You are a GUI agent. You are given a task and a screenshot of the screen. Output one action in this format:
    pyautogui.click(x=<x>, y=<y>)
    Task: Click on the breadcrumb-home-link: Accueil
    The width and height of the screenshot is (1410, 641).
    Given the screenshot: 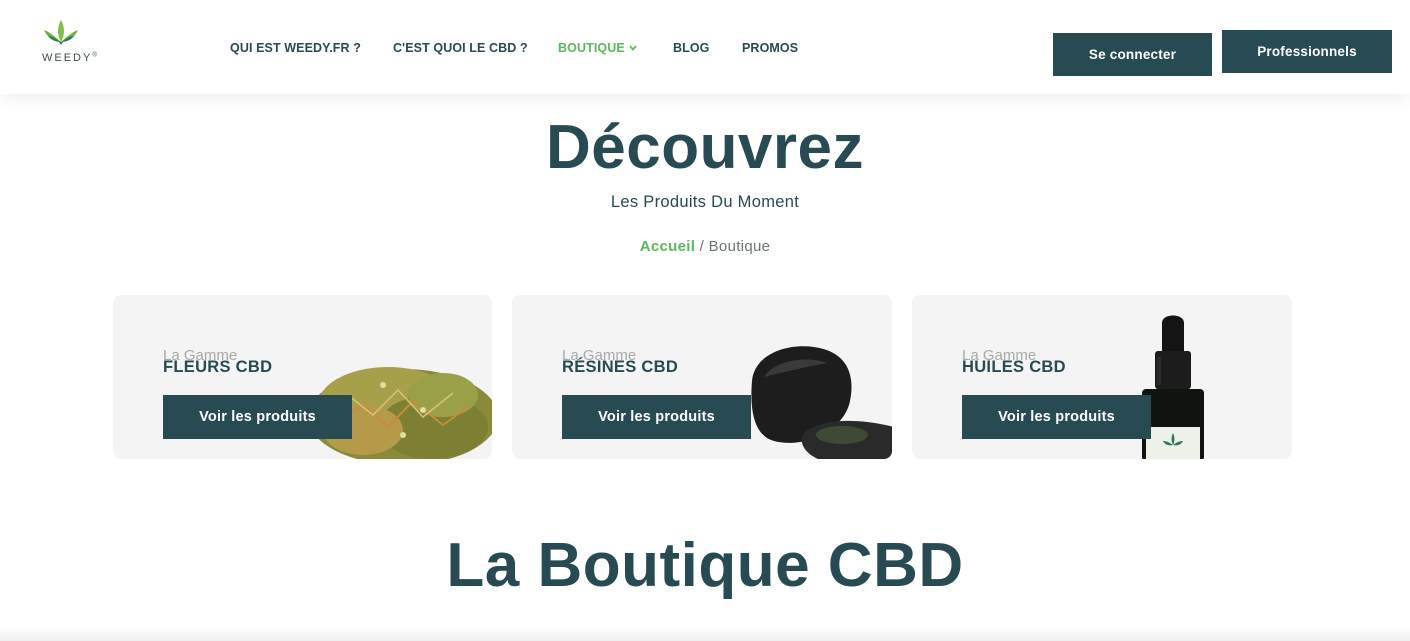 What is the action you would take?
    pyautogui.click(x=667, y=246)
    